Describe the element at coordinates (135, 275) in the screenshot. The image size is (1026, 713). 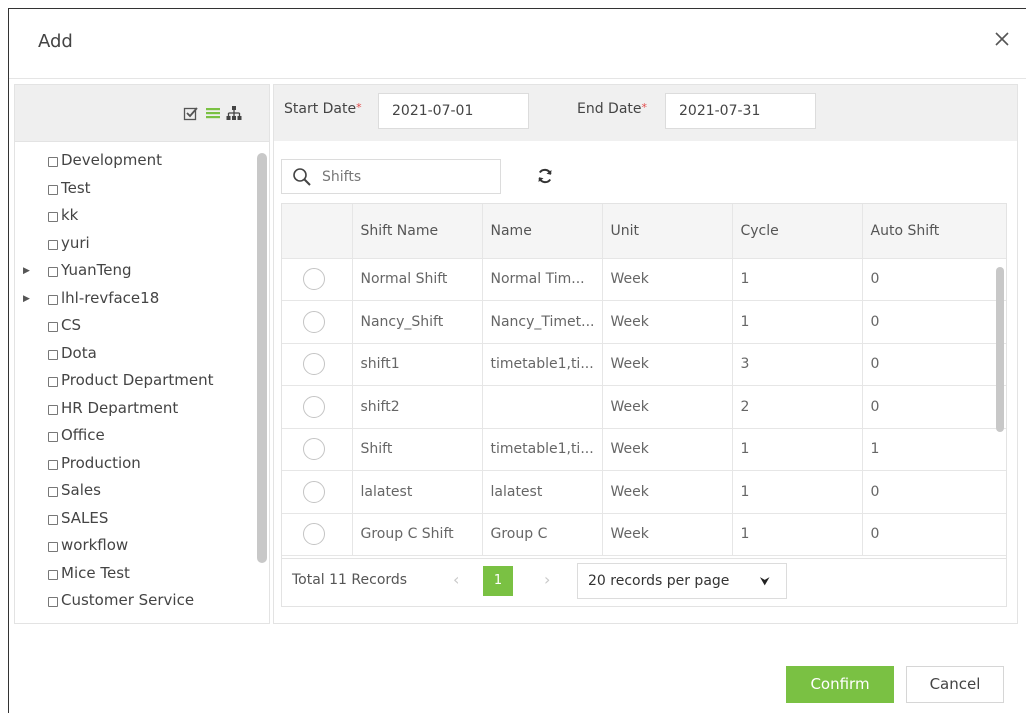
I see `tree-item: ▶ YuanTeng` at that location.